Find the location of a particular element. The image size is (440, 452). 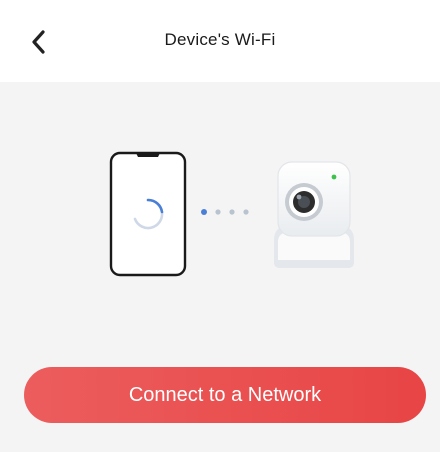

connect-network-button: Connect to a Network is located at coordinates (225, 395).